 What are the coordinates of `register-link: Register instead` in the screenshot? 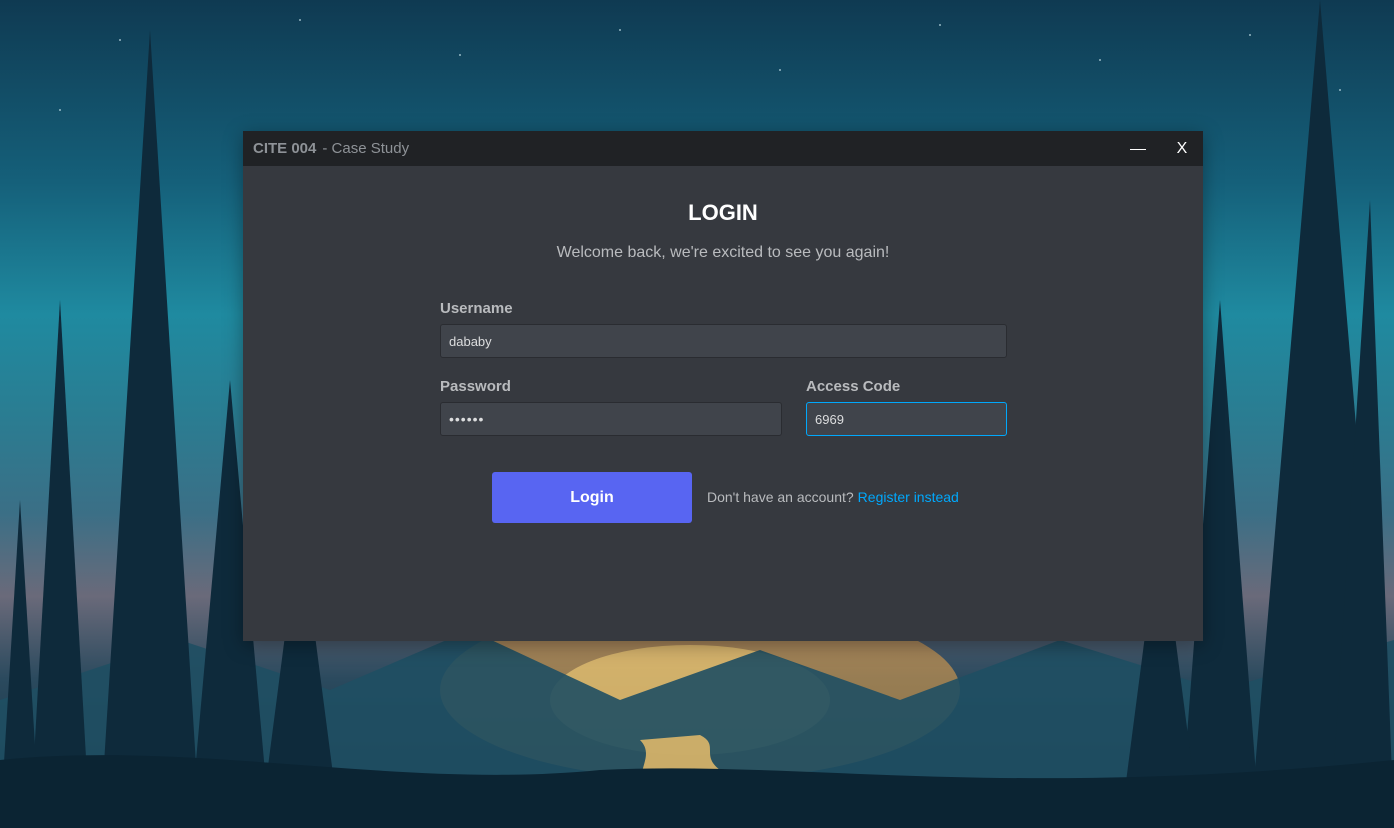 It's located at (908, 497).